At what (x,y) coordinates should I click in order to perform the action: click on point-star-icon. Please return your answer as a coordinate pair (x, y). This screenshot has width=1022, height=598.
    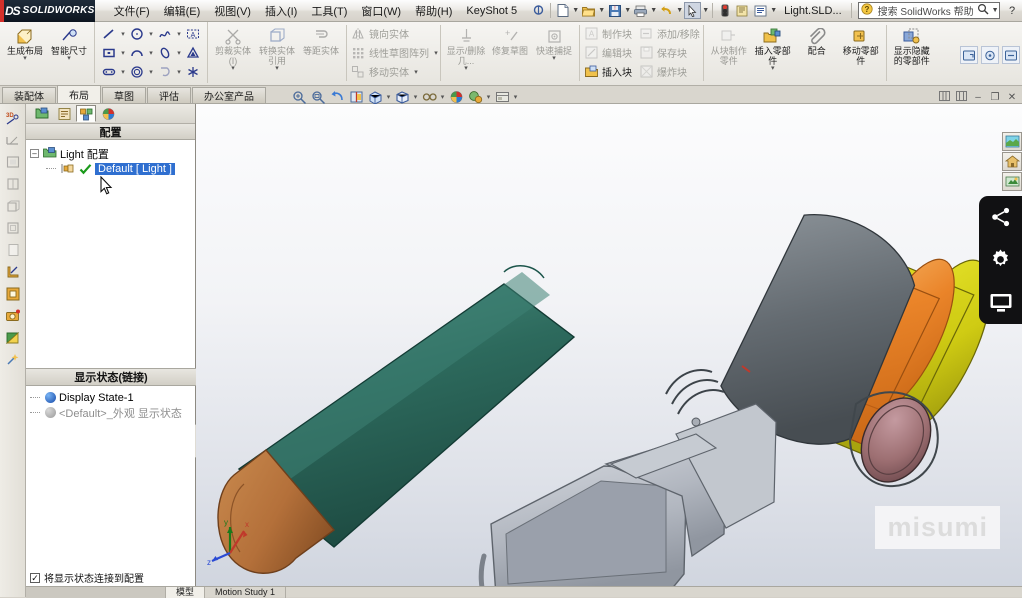
    Looking at the image, I should click on (193, 72).